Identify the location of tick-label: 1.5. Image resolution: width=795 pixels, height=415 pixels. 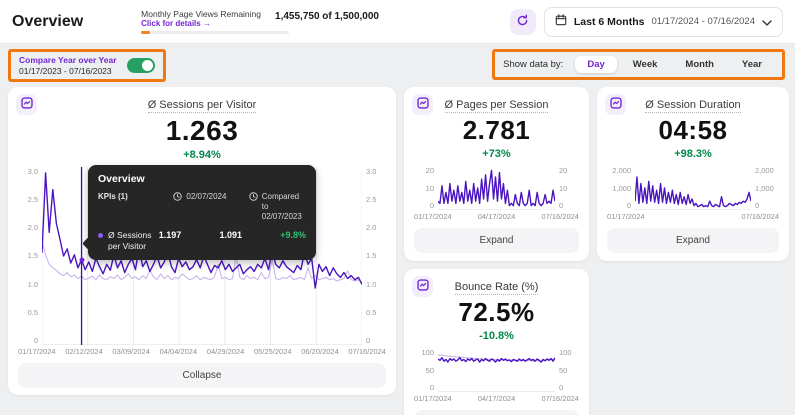
(32, 256).